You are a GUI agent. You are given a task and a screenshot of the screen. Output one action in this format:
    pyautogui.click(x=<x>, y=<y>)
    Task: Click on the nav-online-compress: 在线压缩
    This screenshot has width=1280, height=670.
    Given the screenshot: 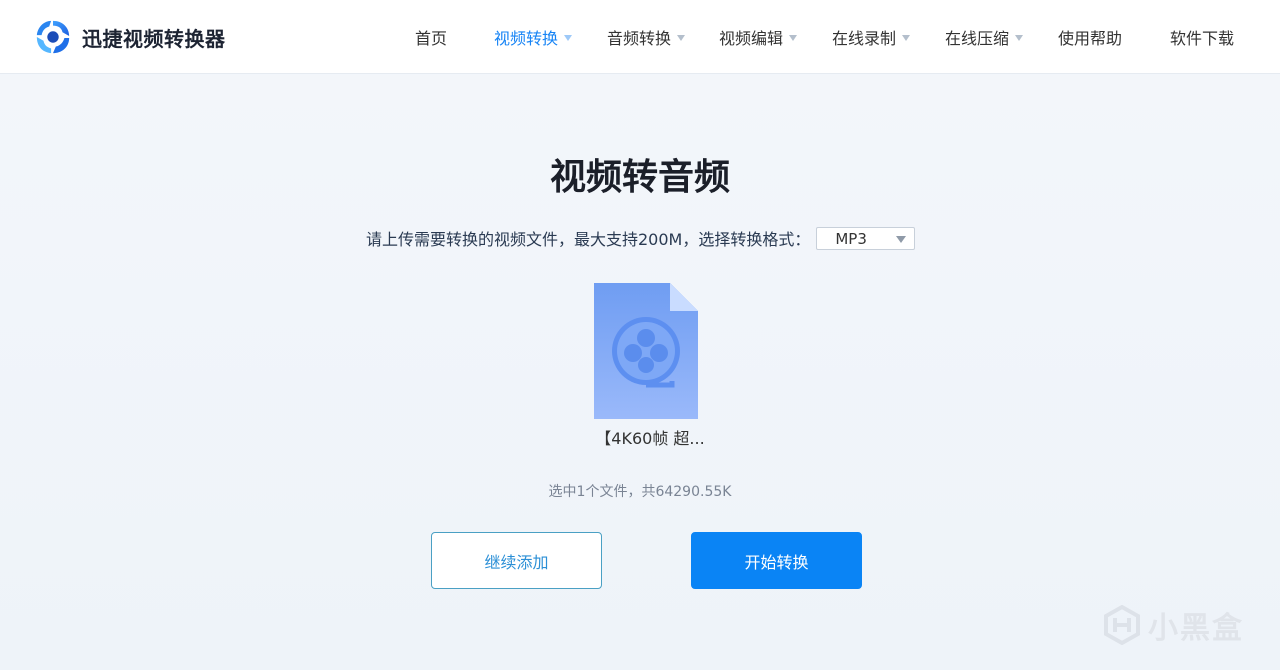 What is the action you would take?
    pyautogui.click(x=984, y=37)
    